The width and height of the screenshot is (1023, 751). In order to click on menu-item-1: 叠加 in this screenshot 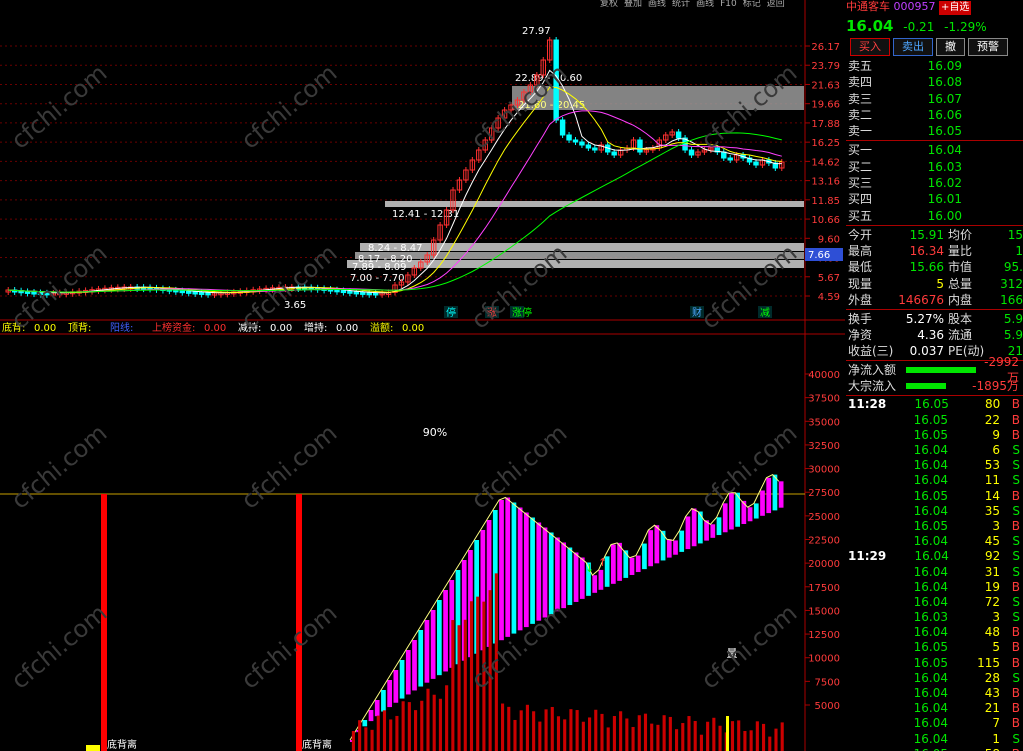, I will do `click(633, 4)`.